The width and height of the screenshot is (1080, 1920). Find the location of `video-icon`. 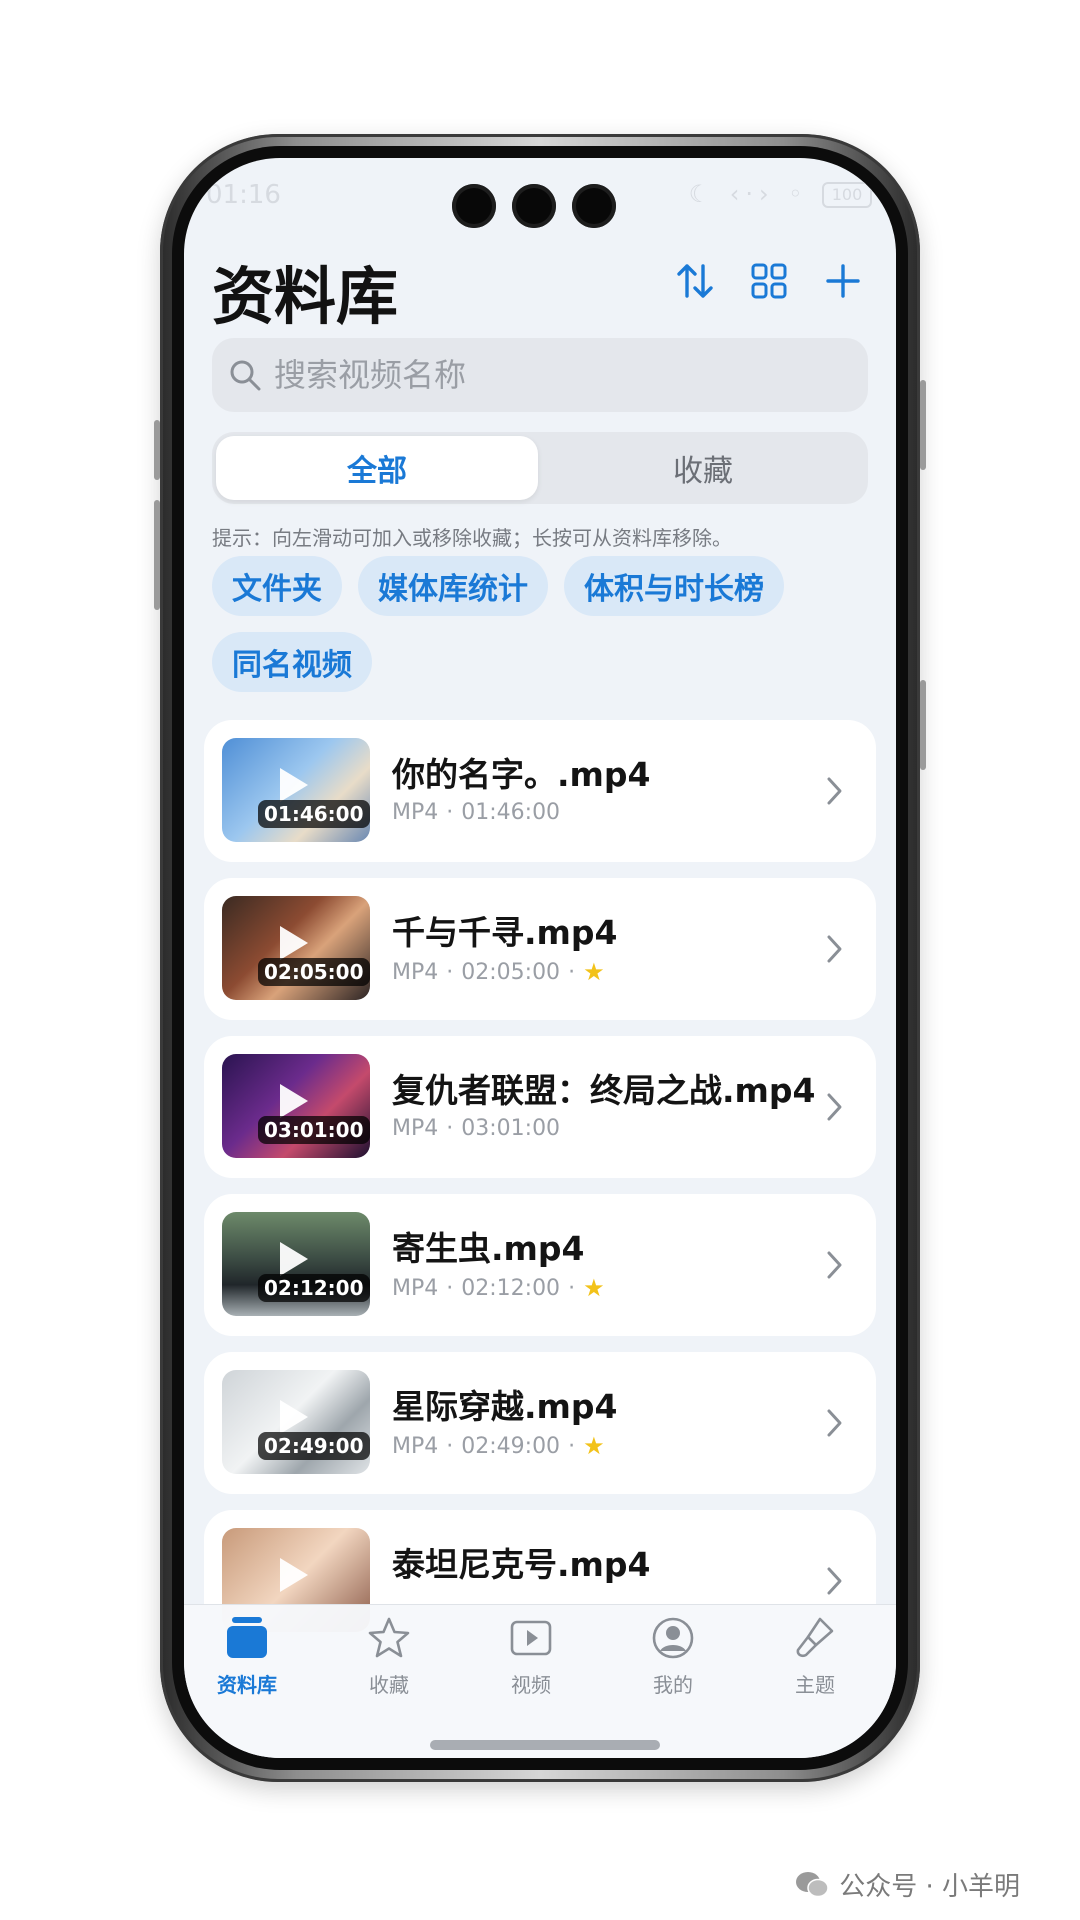

video-icon is located at coordinates (531, 1638).